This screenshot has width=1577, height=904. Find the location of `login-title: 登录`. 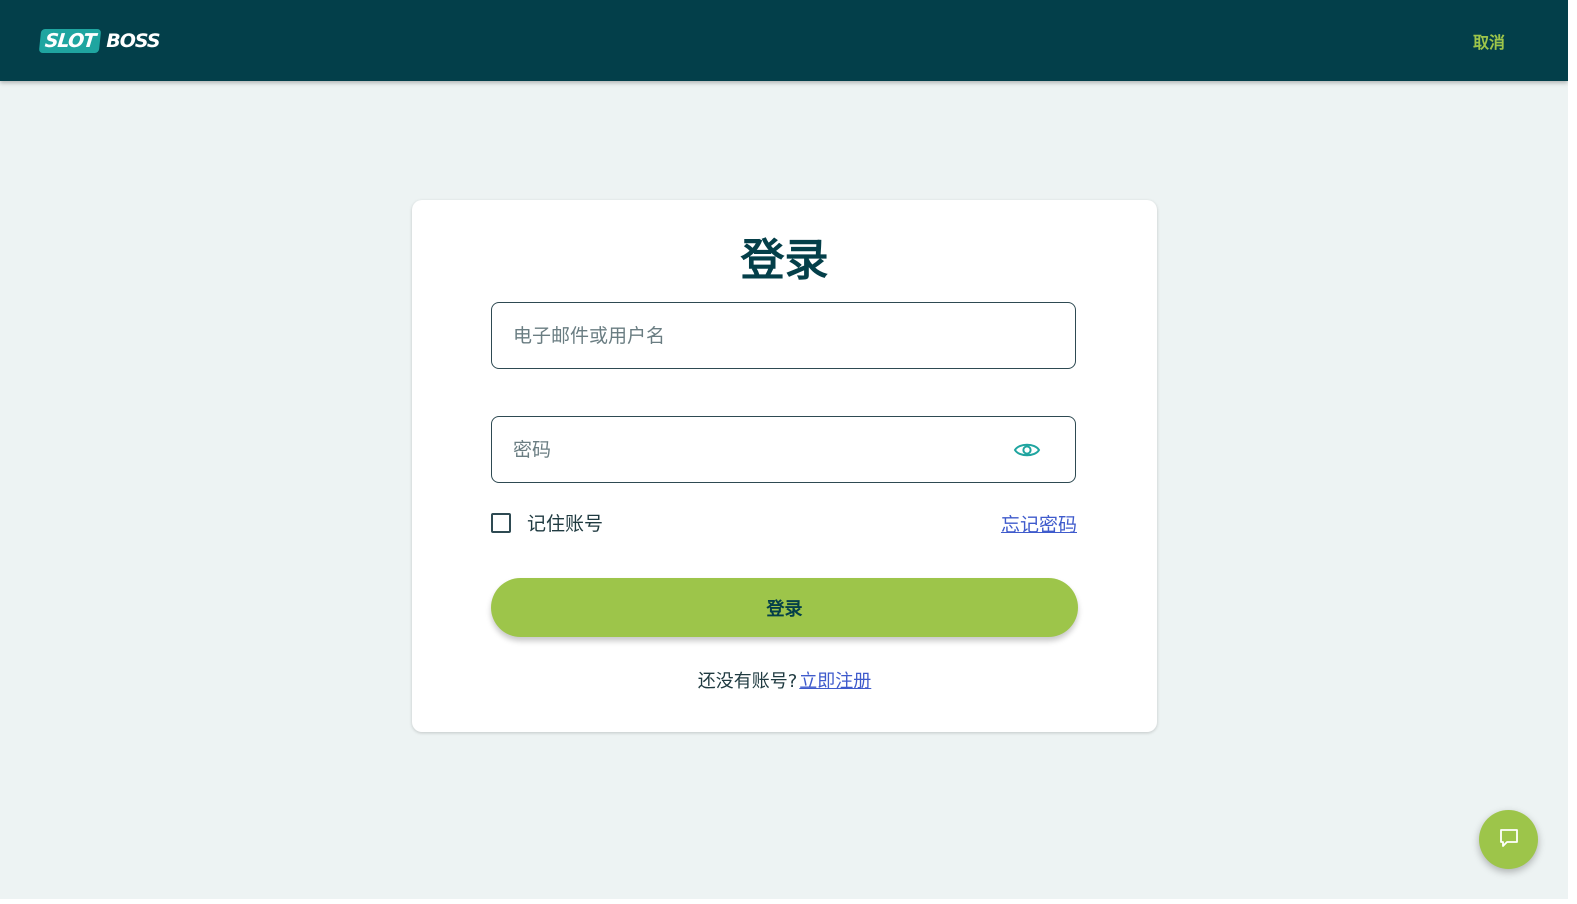

login-title: 登录 is located at coordinates (784, 260).